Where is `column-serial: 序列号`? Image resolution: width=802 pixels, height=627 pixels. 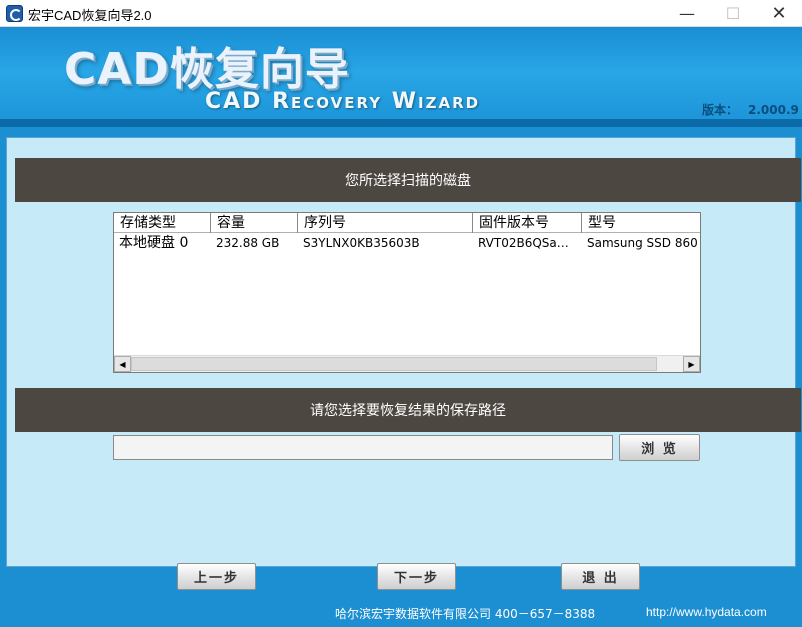 column-serial: 序列号 is located at coordinates (385, 223).